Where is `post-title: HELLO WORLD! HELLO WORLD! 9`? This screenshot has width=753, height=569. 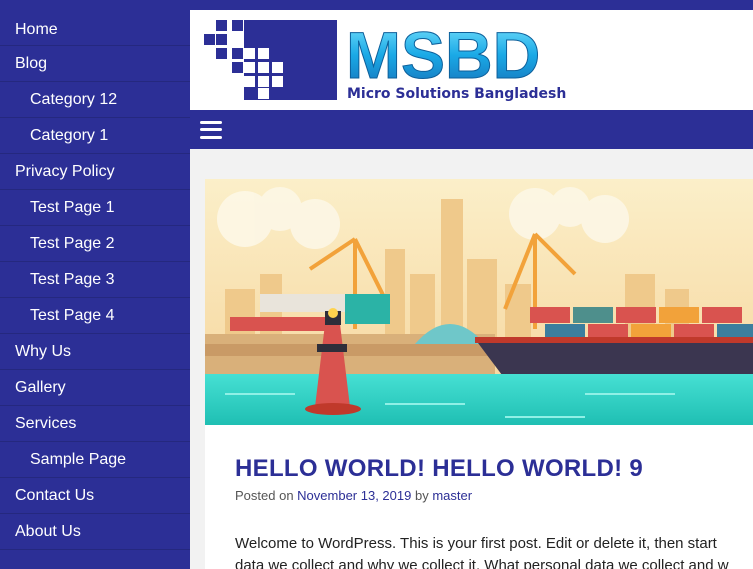
post-title: HELLO WORLD! HELLO WORLD! 9 is located at coordinates (439, 469).